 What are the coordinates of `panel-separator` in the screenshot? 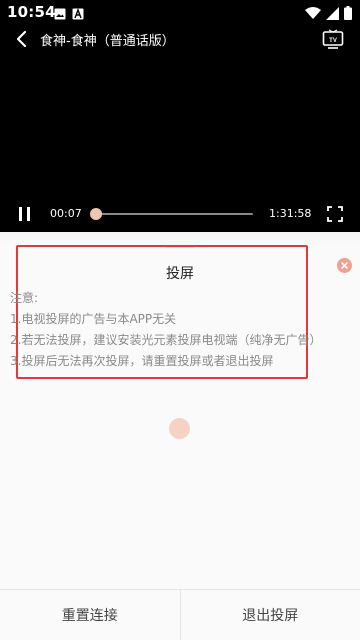 It's located at (180, 238).